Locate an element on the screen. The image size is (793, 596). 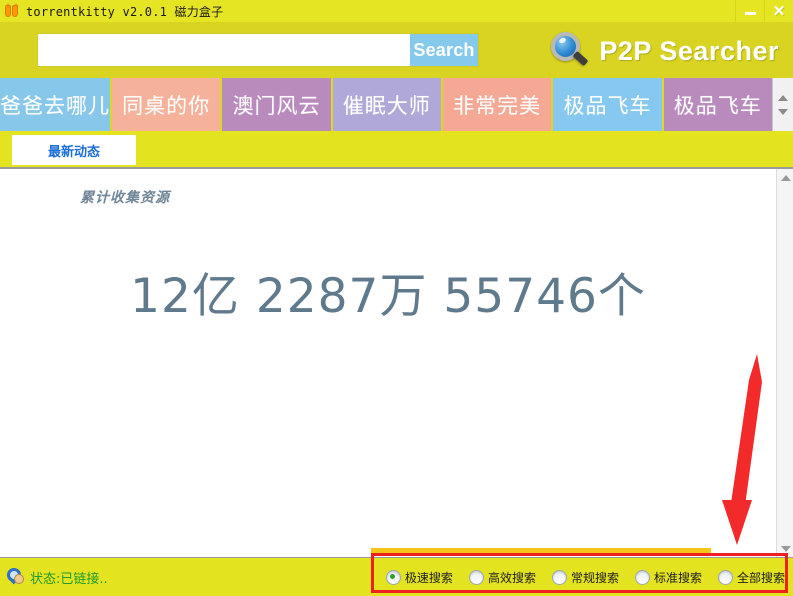
brand-area: P2P Searcher is located at coordinates (664, 51).